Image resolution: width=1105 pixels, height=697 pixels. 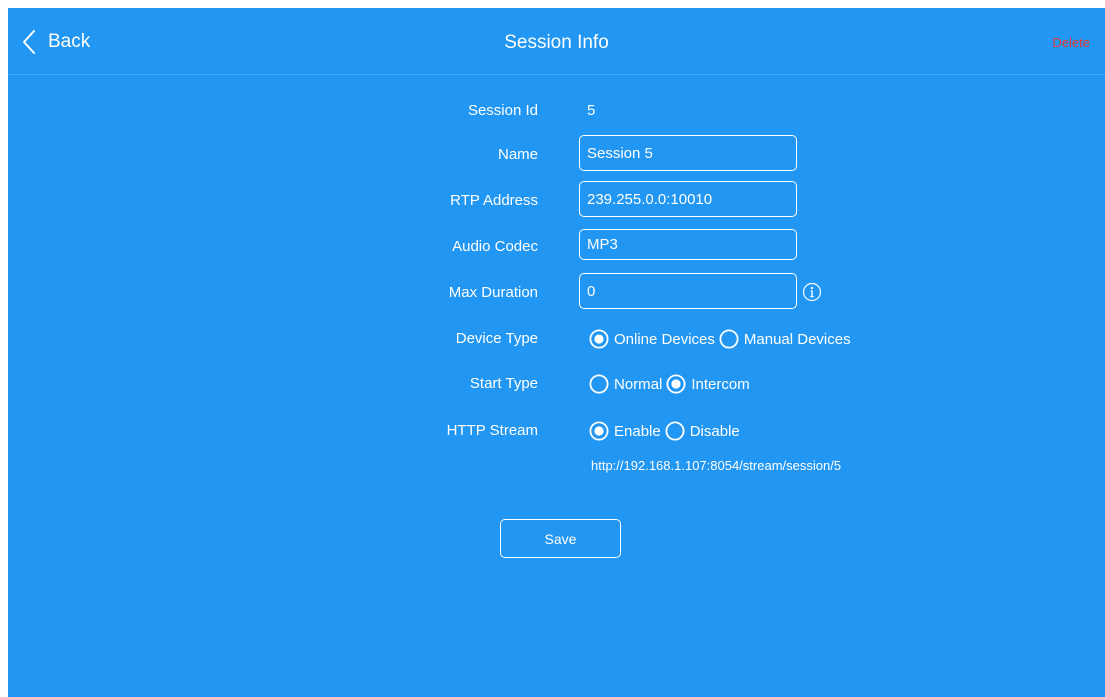 I want to click on http-stream-label: HTTP Stream, so click(x=492, y=430).